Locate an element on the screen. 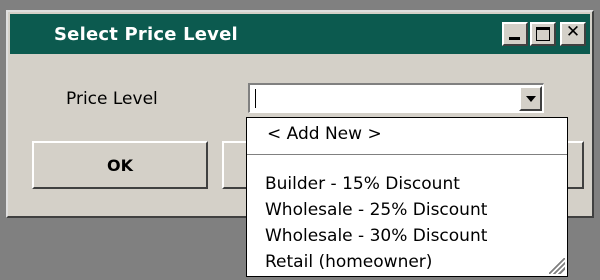 This screenshot has width=600, height=280. maximize-icon is located at coordinates (543, 34).